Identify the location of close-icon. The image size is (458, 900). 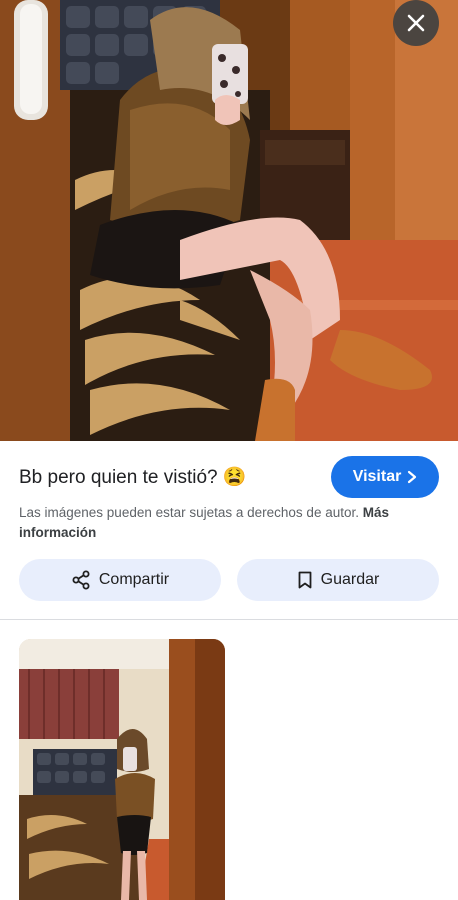
(416, 23).